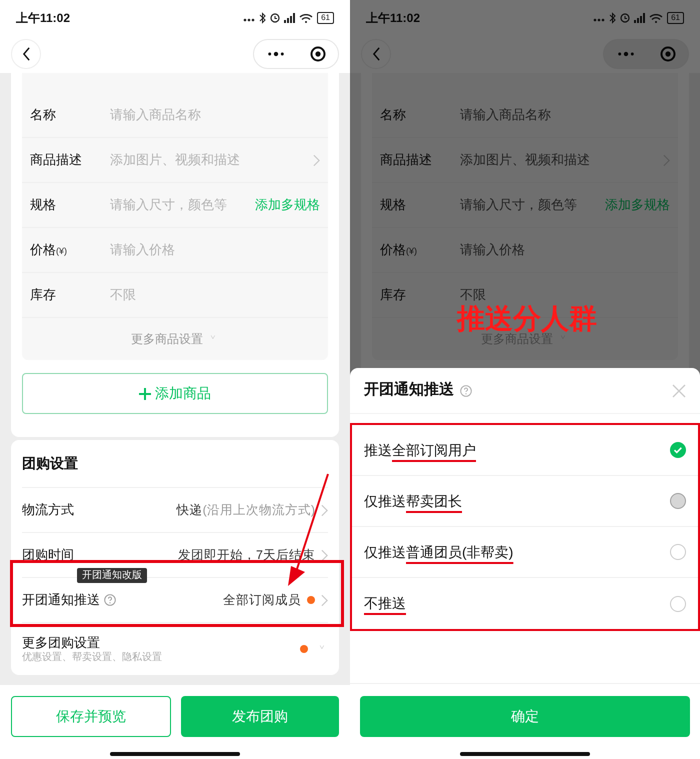  What do you see at coordinates (434, 500) in the screenshot?
I see `underlined-label: 帮卖团长` at bounding box center [434, 500].